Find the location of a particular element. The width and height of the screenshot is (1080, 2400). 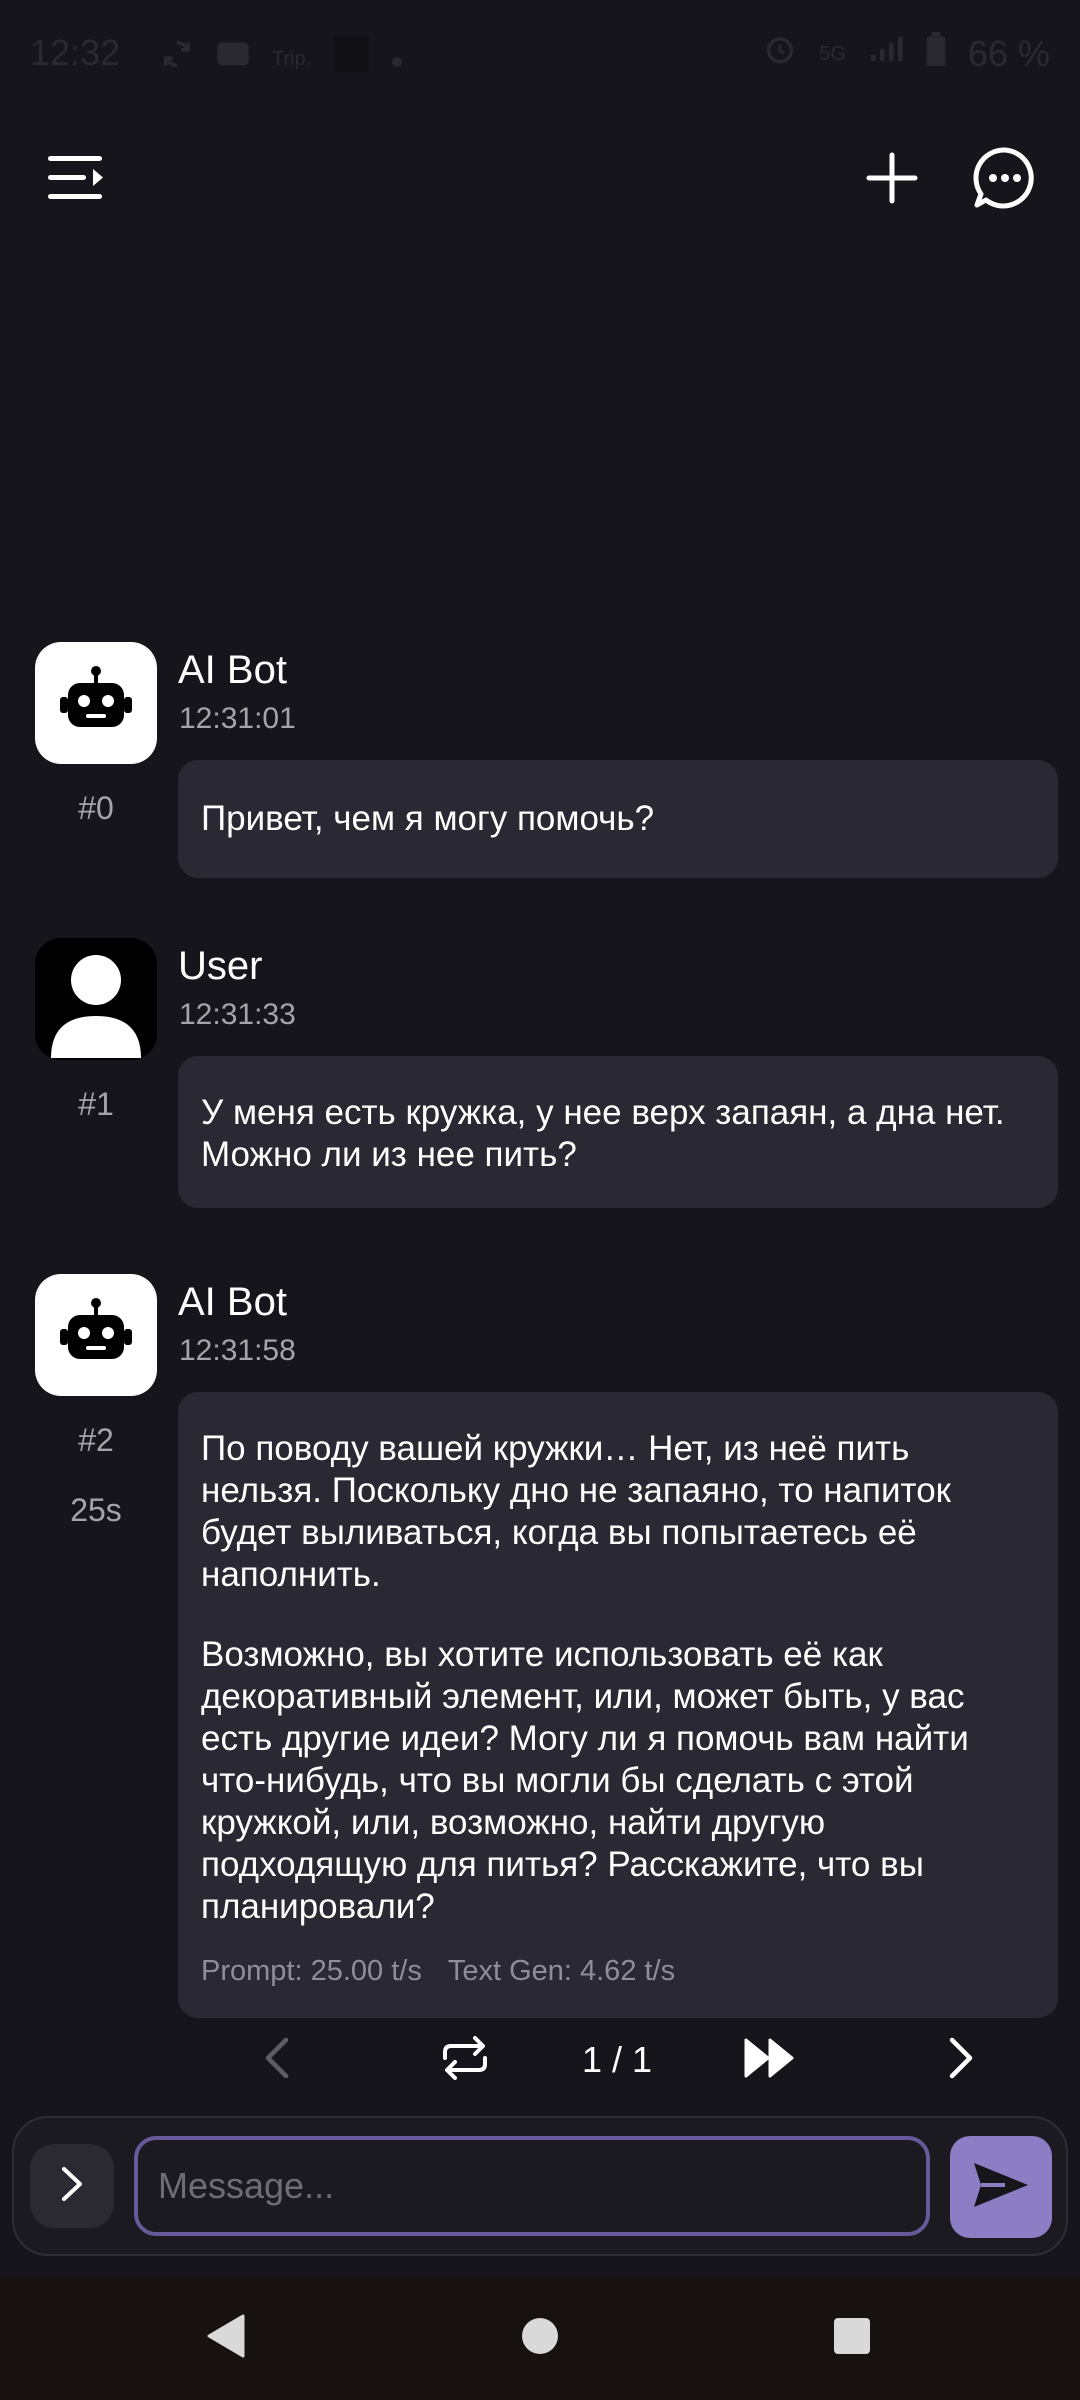

home-button is located at coordinates (540, 2338).